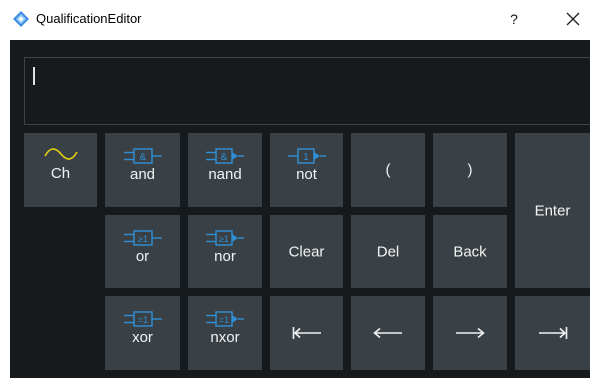 The height and width of the screenshot is (378, 590). I want to click on open-paren-button: (, so click(388, 170).